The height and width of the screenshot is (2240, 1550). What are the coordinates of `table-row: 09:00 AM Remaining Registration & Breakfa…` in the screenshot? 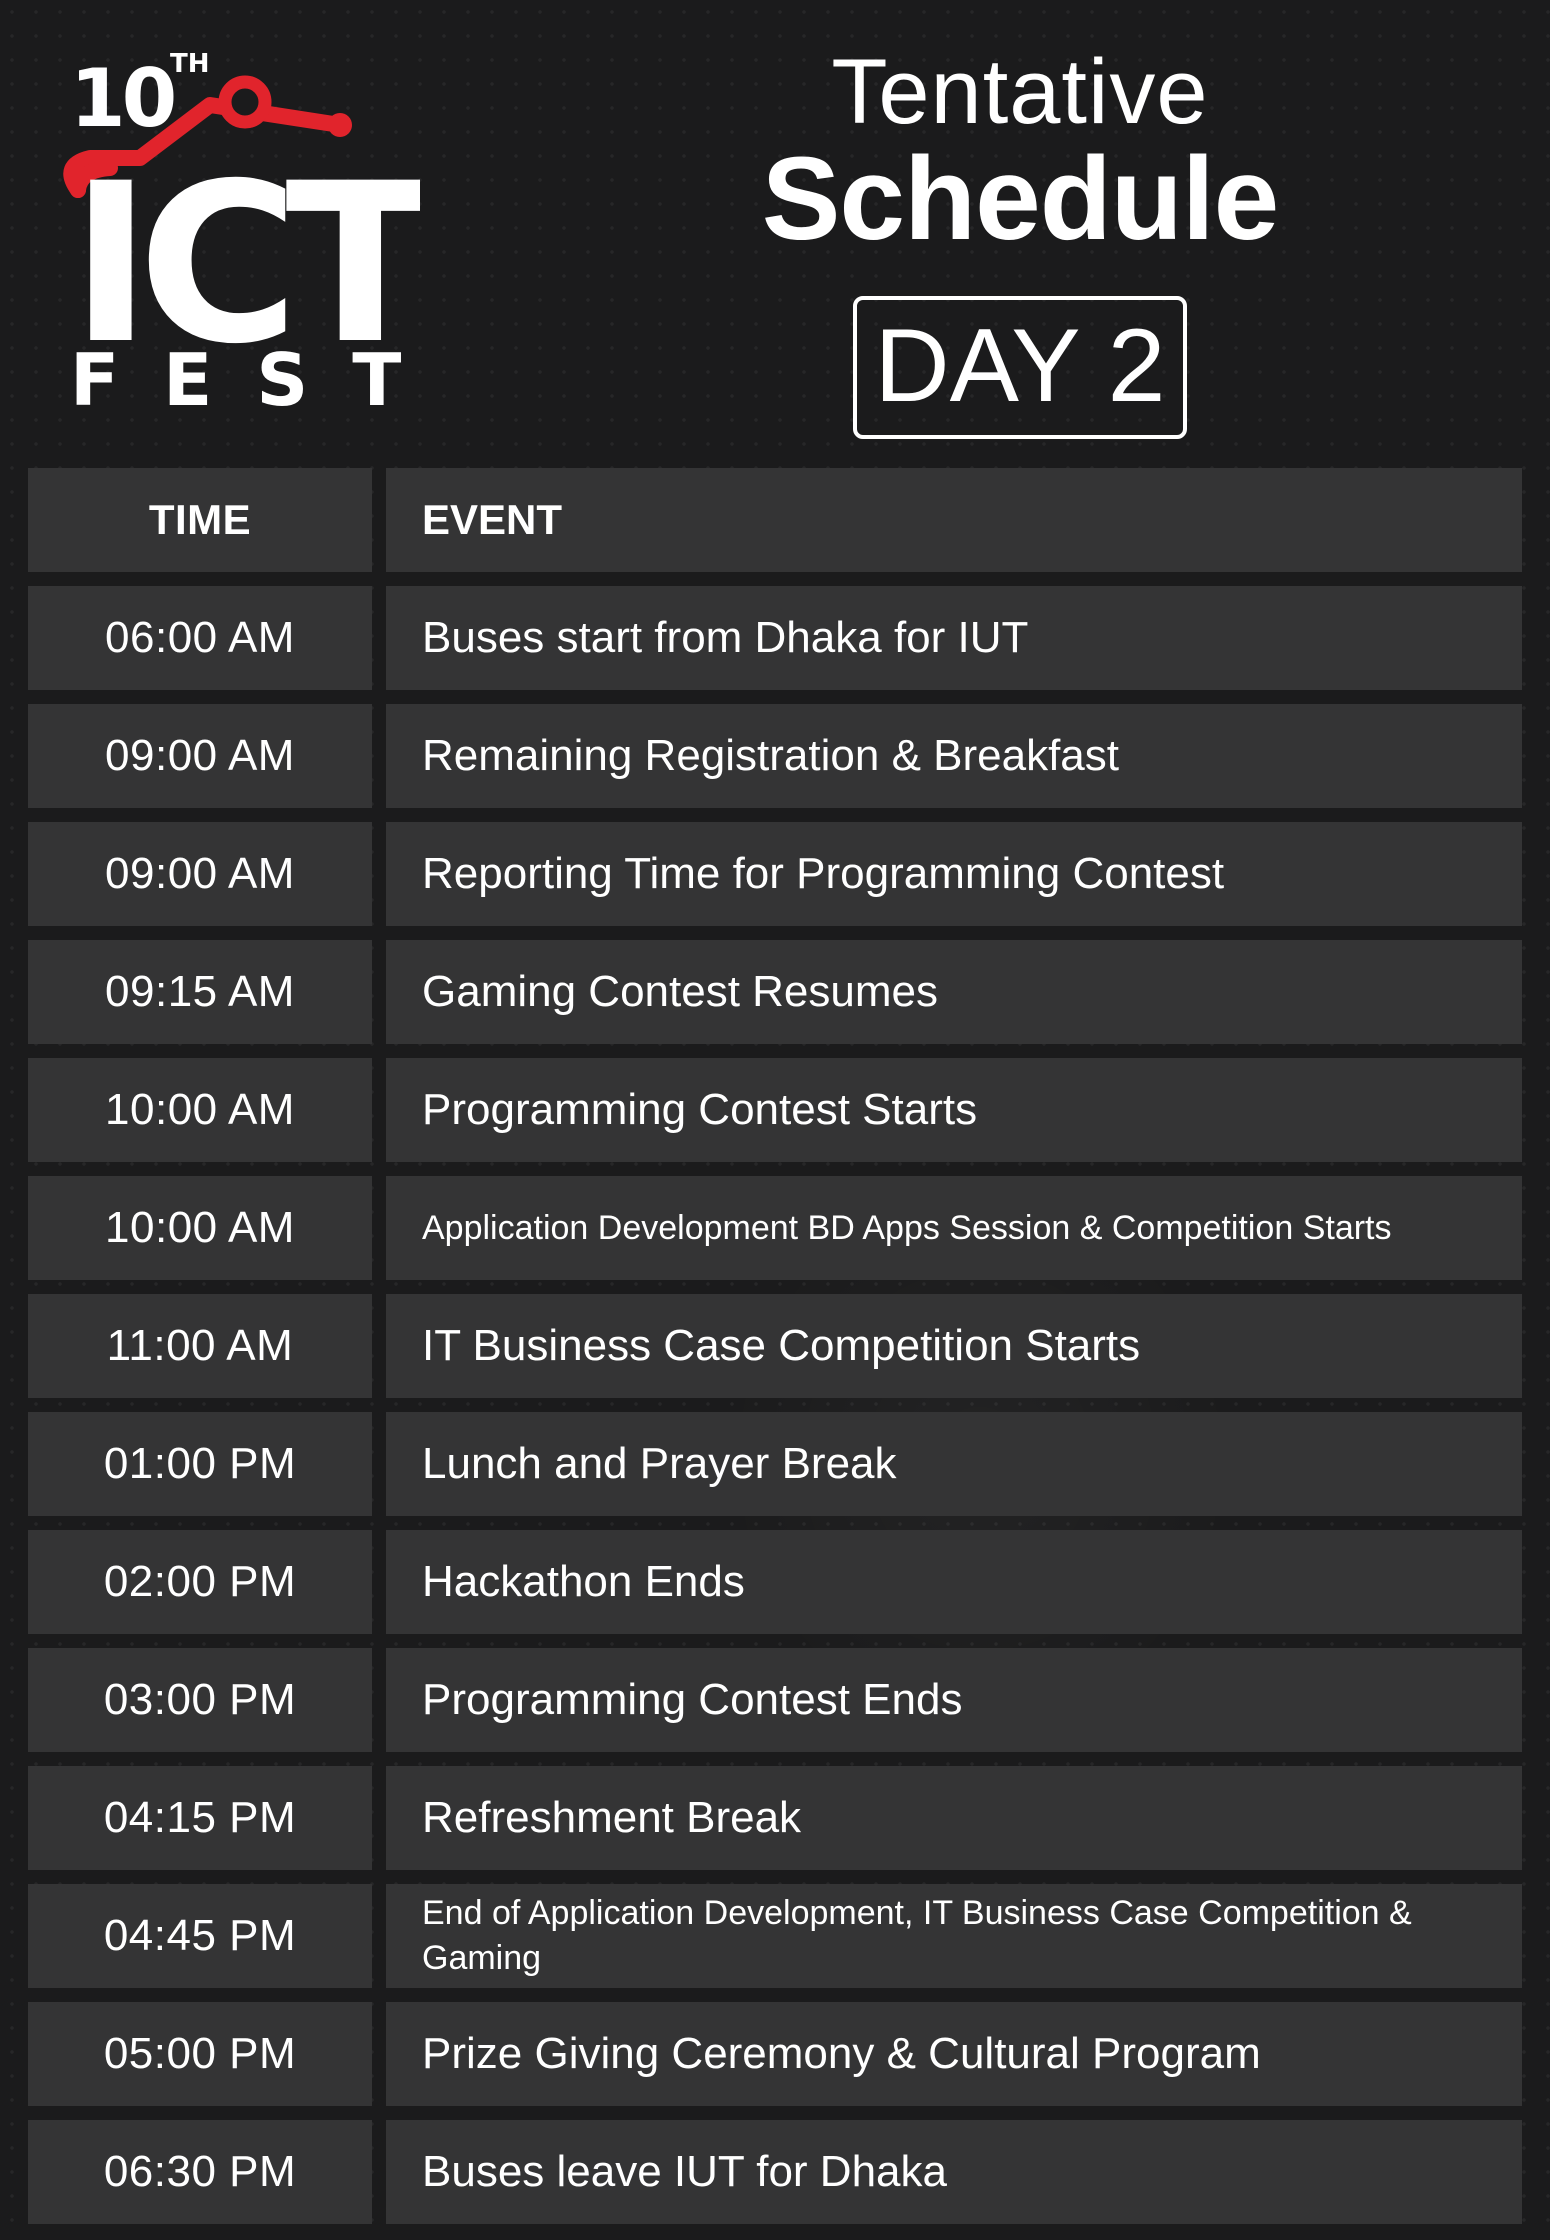 It's located at (775, 756).